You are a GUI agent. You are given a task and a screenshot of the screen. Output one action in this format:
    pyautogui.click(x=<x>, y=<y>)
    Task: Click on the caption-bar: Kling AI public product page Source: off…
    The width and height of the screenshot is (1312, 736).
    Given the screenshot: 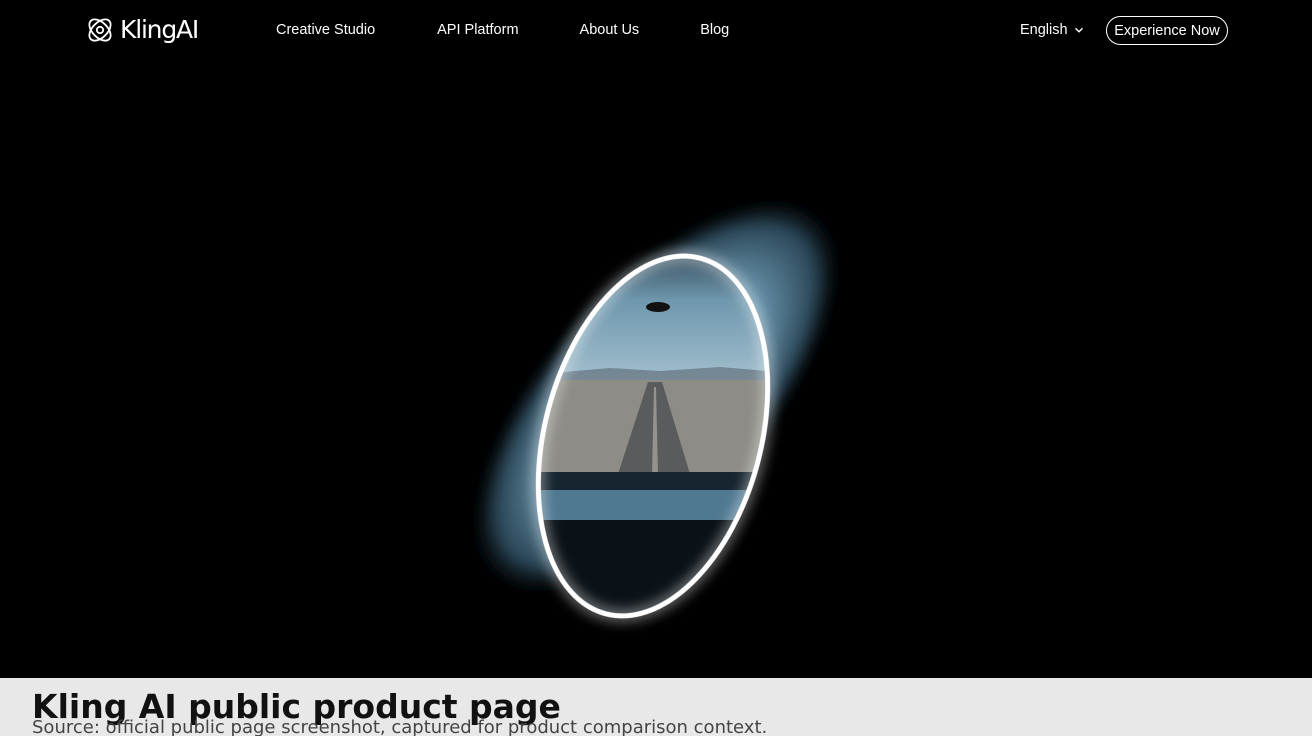 What is the action you would take?
    pyautogui.click(x=656, y=707)
    